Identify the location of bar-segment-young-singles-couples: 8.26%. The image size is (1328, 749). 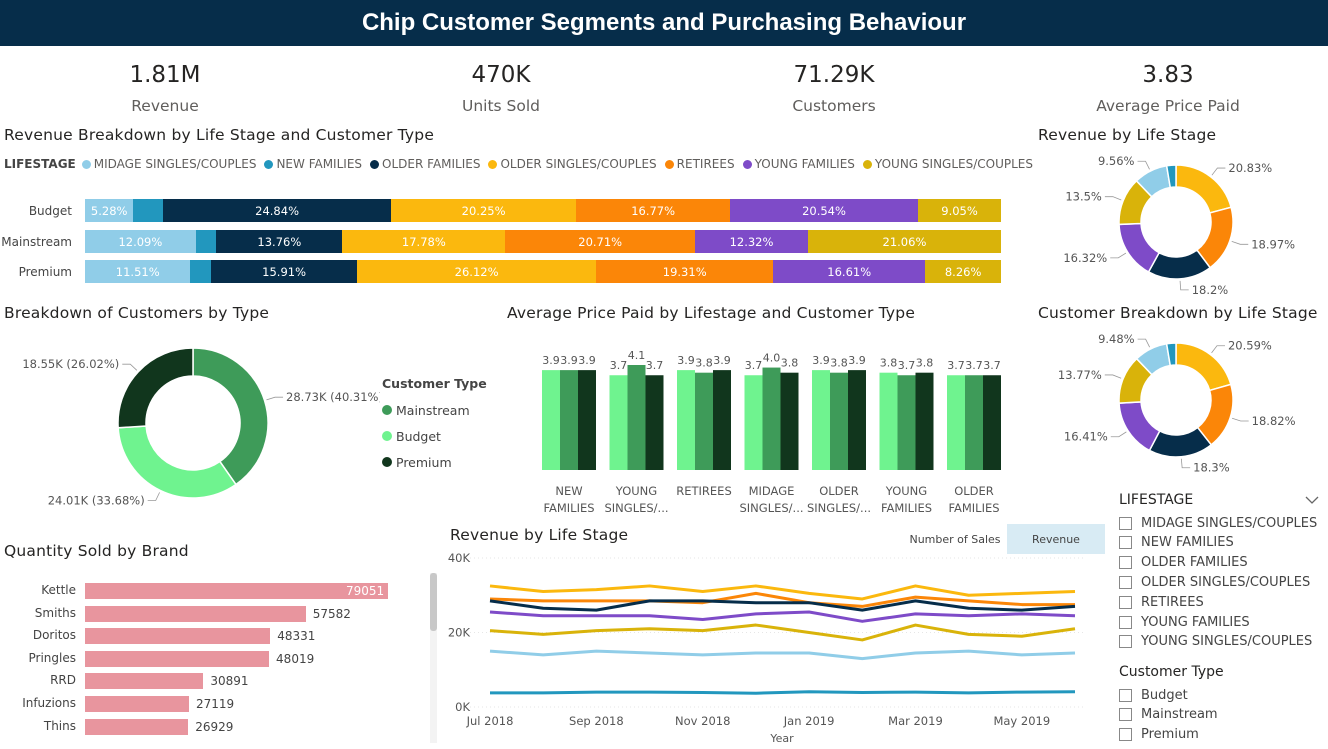
(963, 271).